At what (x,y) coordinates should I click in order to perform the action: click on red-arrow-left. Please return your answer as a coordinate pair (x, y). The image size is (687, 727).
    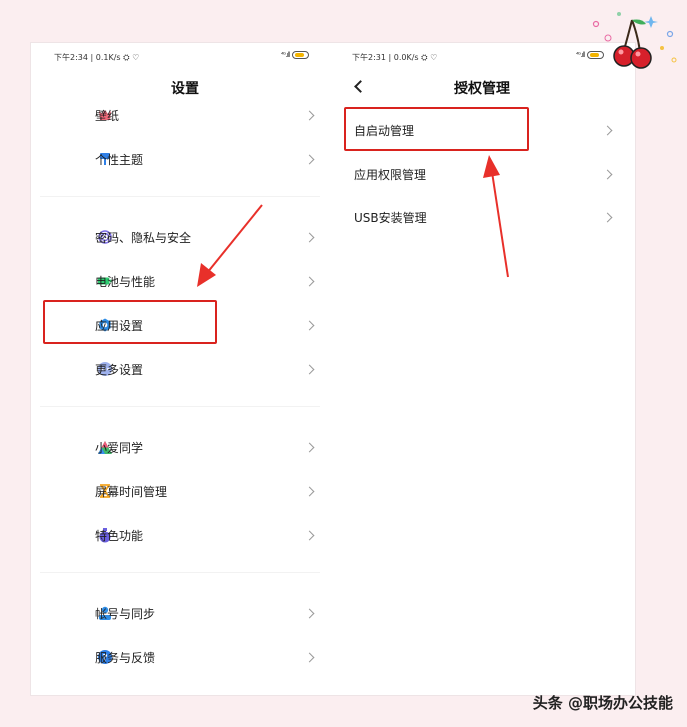
    Looking at the image, I should click on (230, 245).